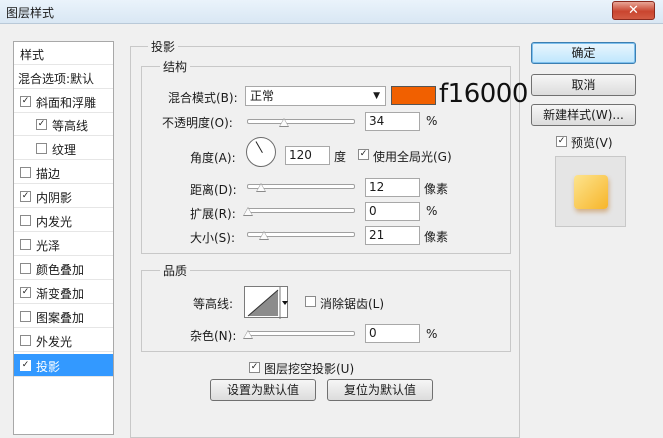 The height and width of the screenshot is (438, 663). Describe the element at coordinates (432, 211) in the screenshot. I see `spread-unit: %` at that location.